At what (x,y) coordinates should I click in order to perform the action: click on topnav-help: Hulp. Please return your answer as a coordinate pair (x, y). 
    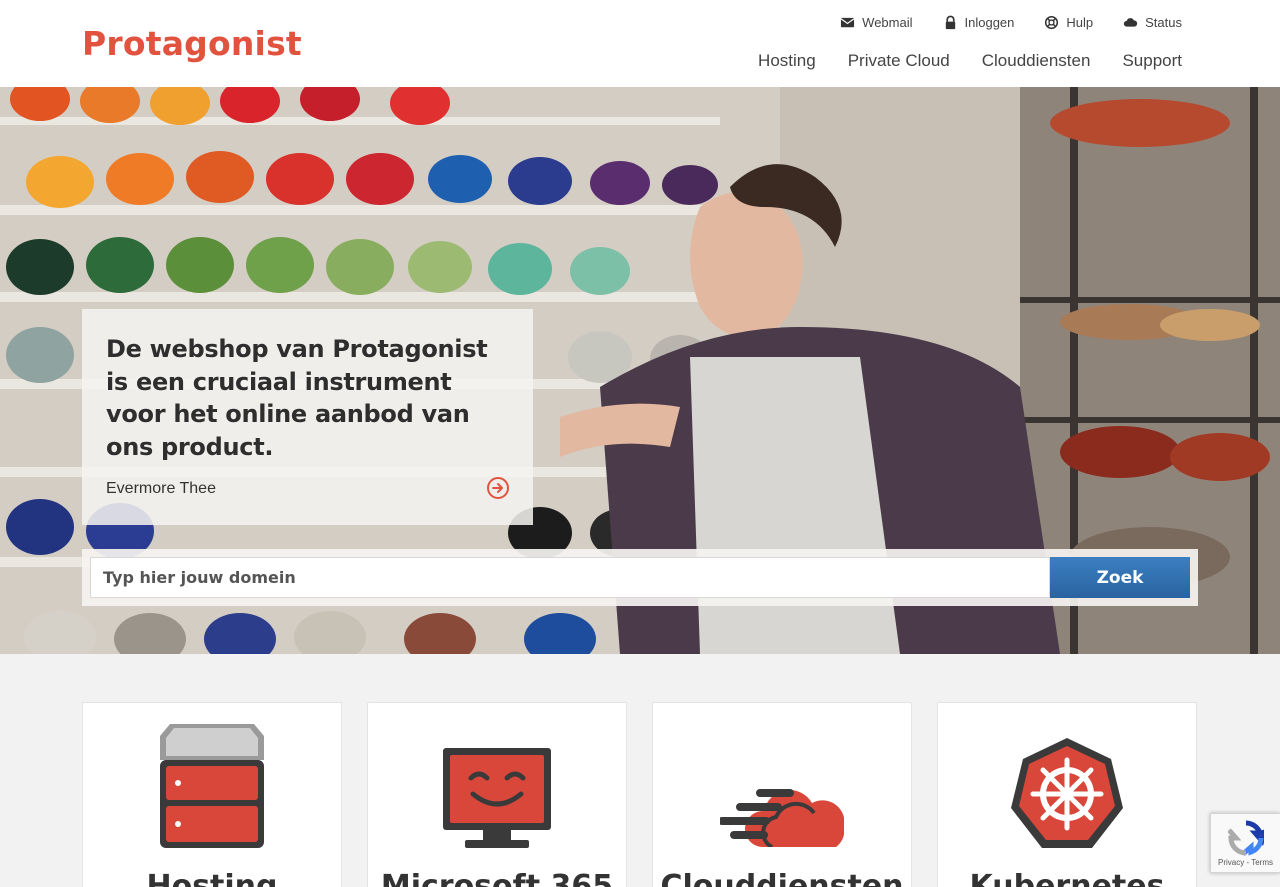
    Looking at the image, I should click on (1068, 22).